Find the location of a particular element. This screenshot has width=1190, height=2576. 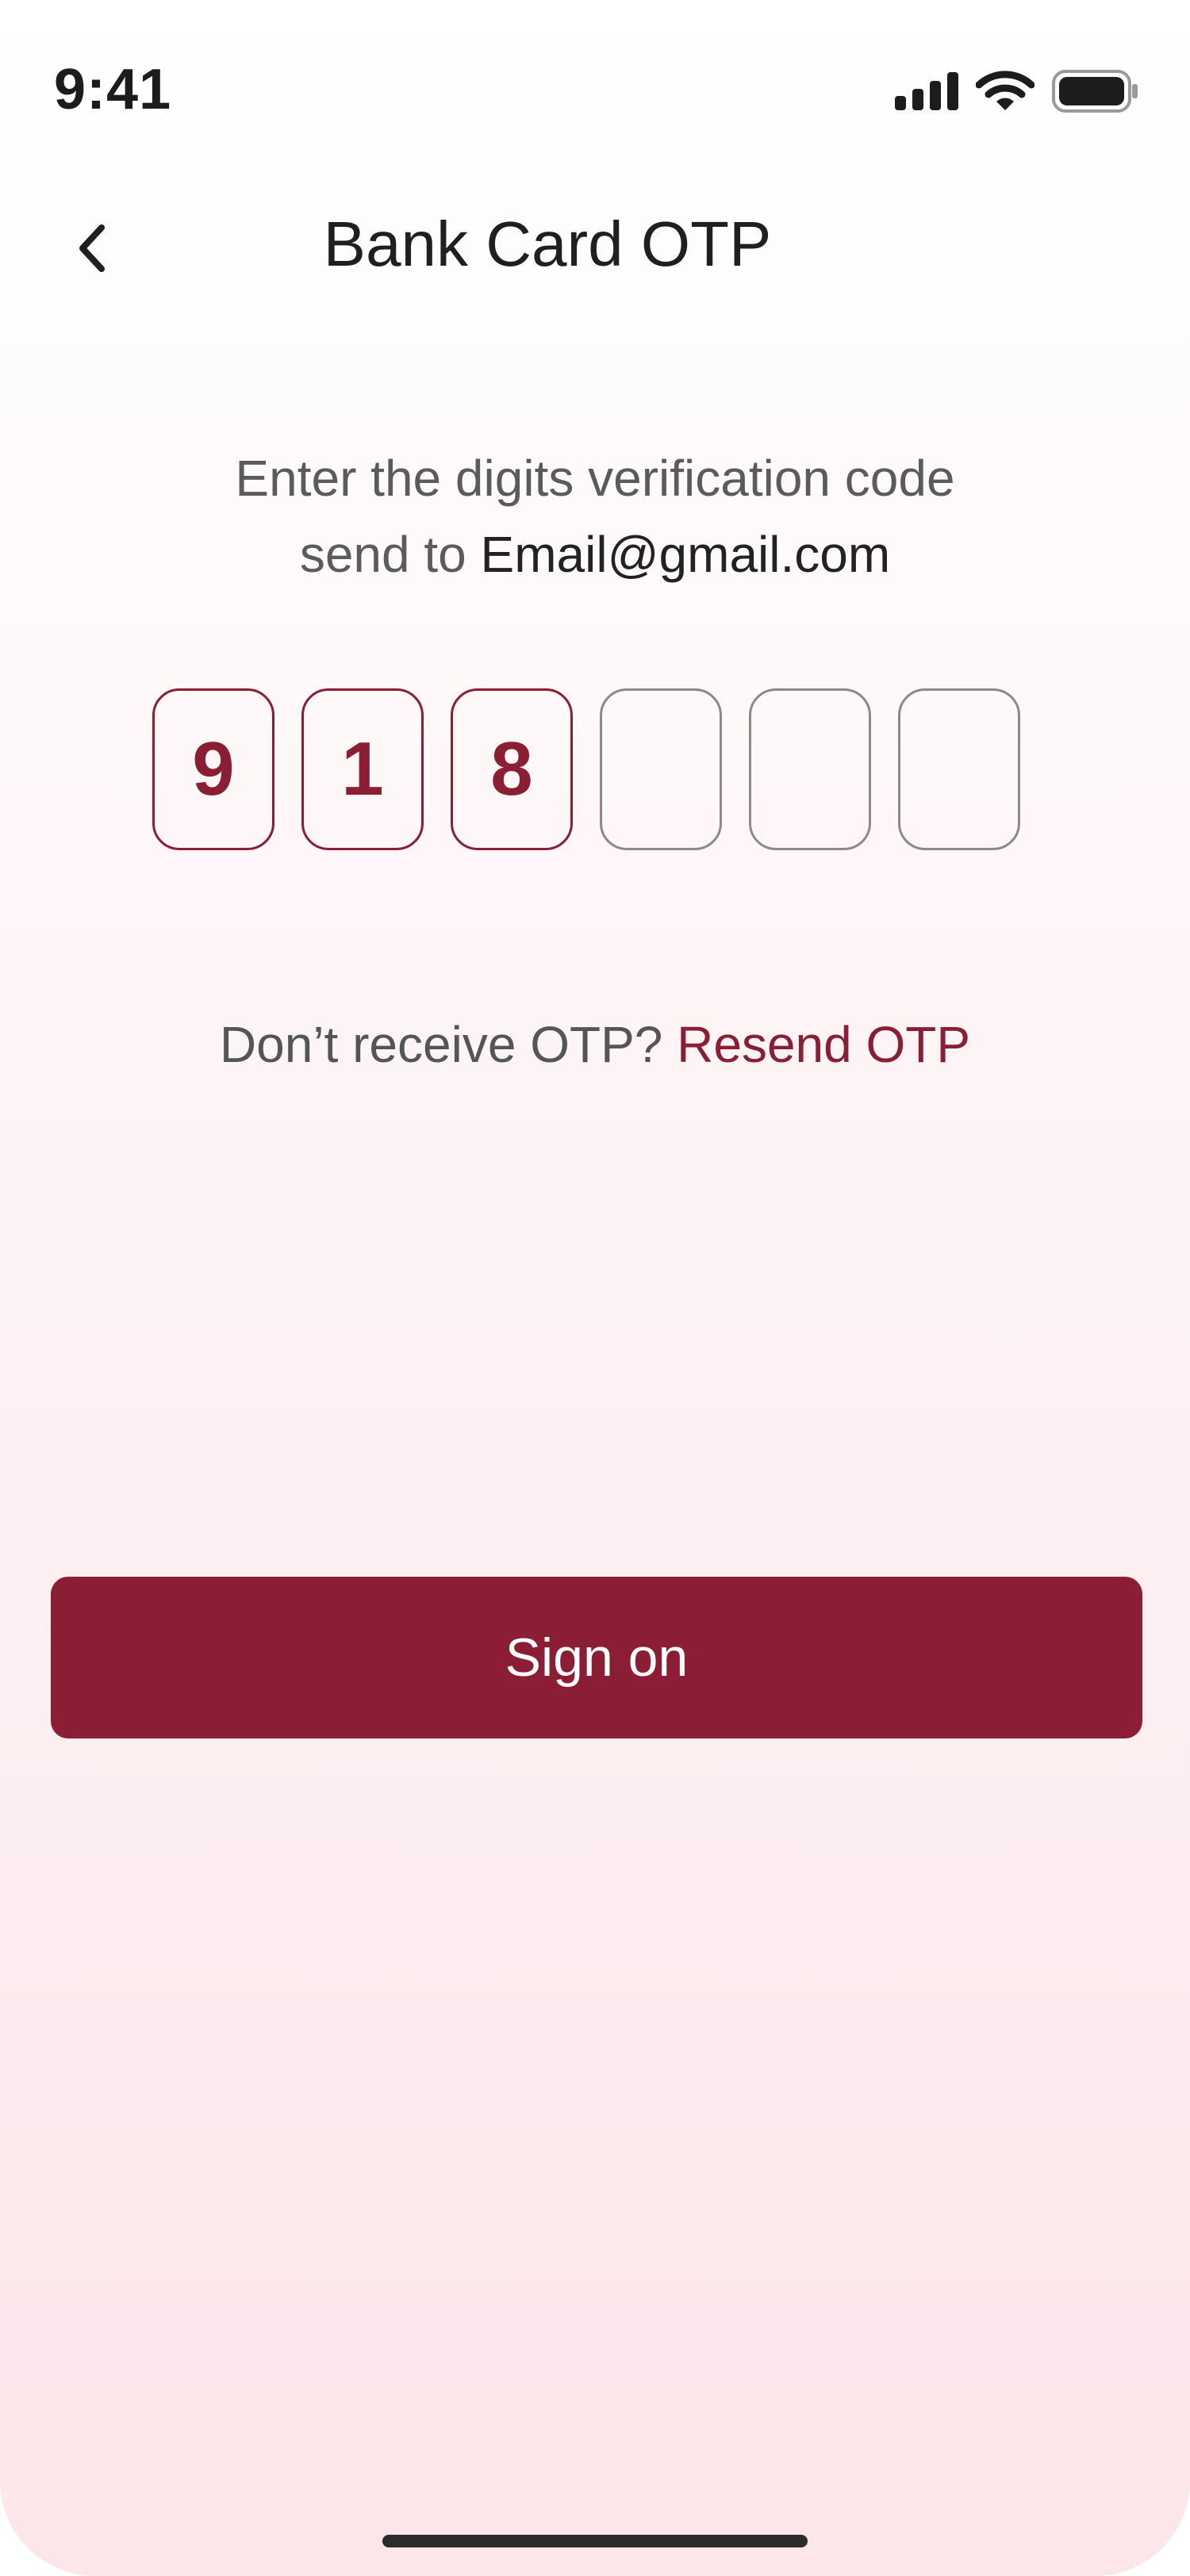

status-icons is located at coordinates (1017, 94).